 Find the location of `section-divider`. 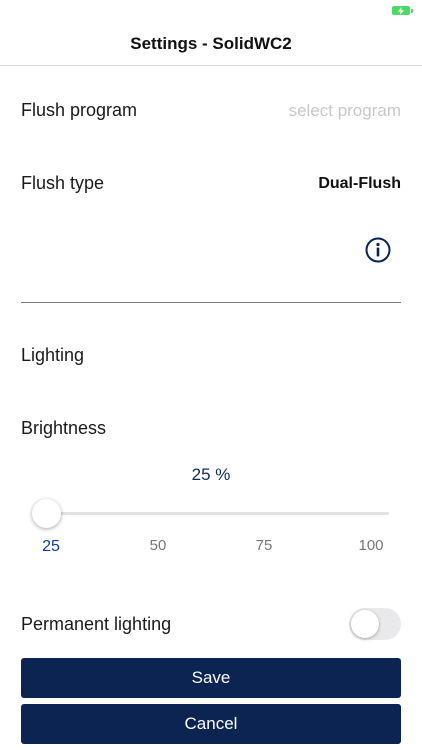

section-divider is located at coordinates (211, 302).